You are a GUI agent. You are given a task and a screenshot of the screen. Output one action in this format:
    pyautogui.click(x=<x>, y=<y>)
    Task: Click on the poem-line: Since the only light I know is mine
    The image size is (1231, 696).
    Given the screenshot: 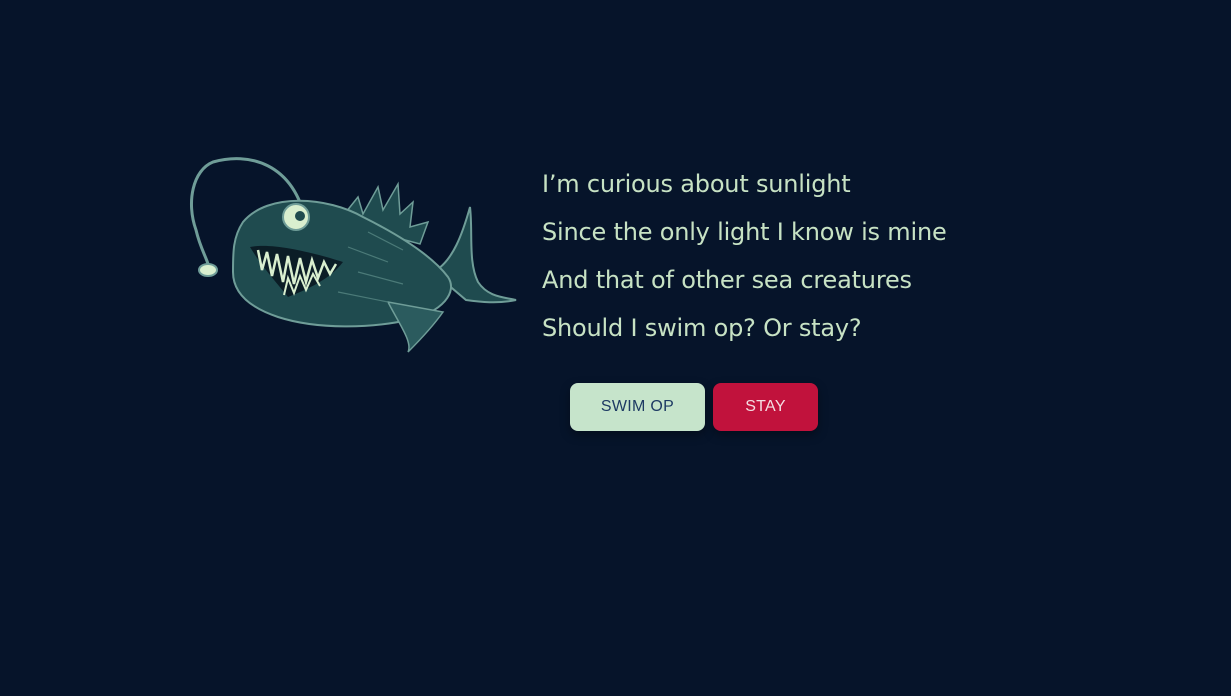 What is the action you would take?
    pyautogui.click(x=744, y=232)
    